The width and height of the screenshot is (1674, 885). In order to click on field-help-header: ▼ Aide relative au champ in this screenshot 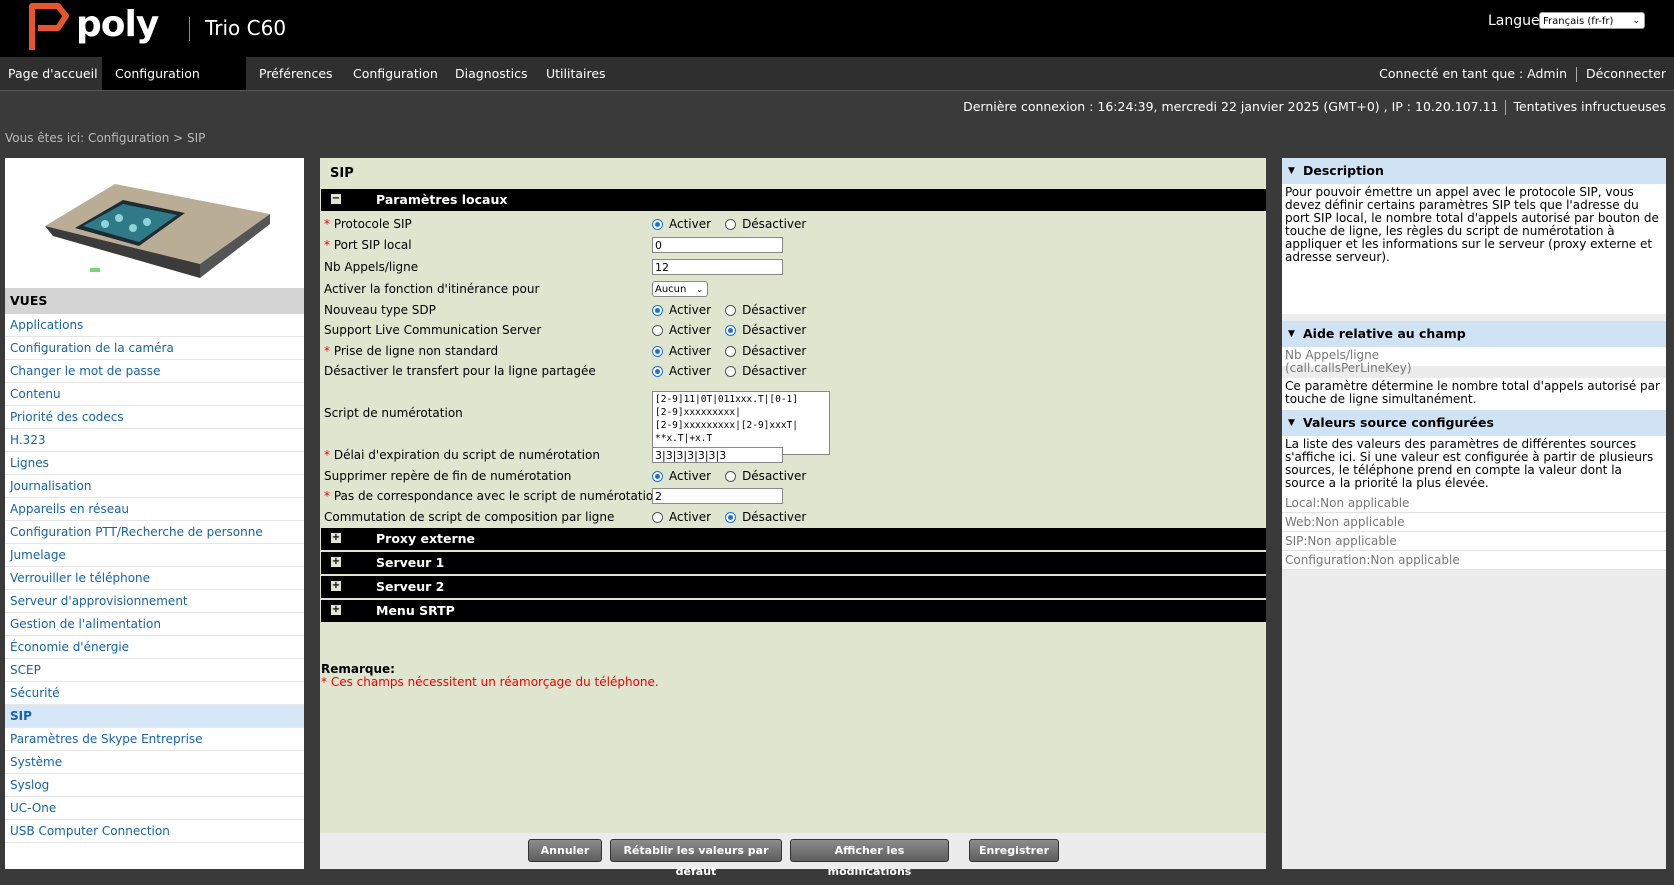, I will do `click(1474, 334)`.